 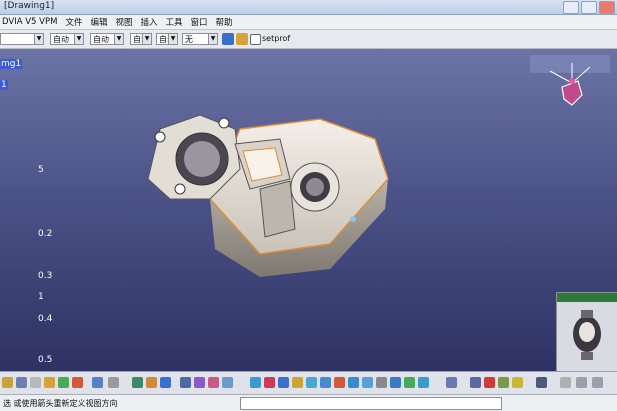 What do you see at coordinates (607, 7) in the screenshot?
I see `close-button` at bounding box center [607, 7].